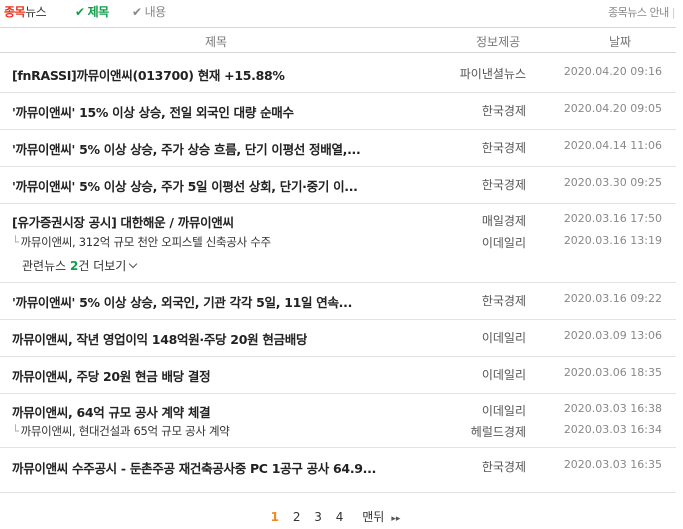 Image resolution: width=683 pixels, height=529 pixels. What do you see at coordinates (612, 145) in the screenshot?
I see `news-date: 2020.04.14 11:06` at bounding box center [612, 145].